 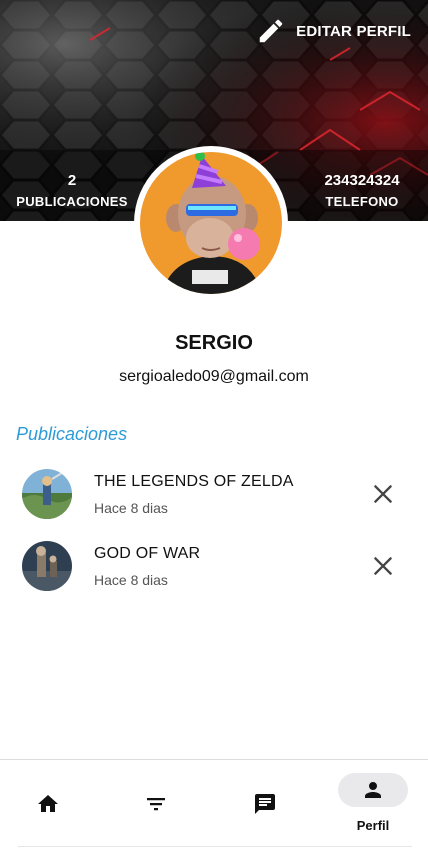 What do you see at coordinates (214, 570) in the screenshot?
I see `list-item: GOD OF WAR Hace 8 dias` at bounding box center [214, 570].